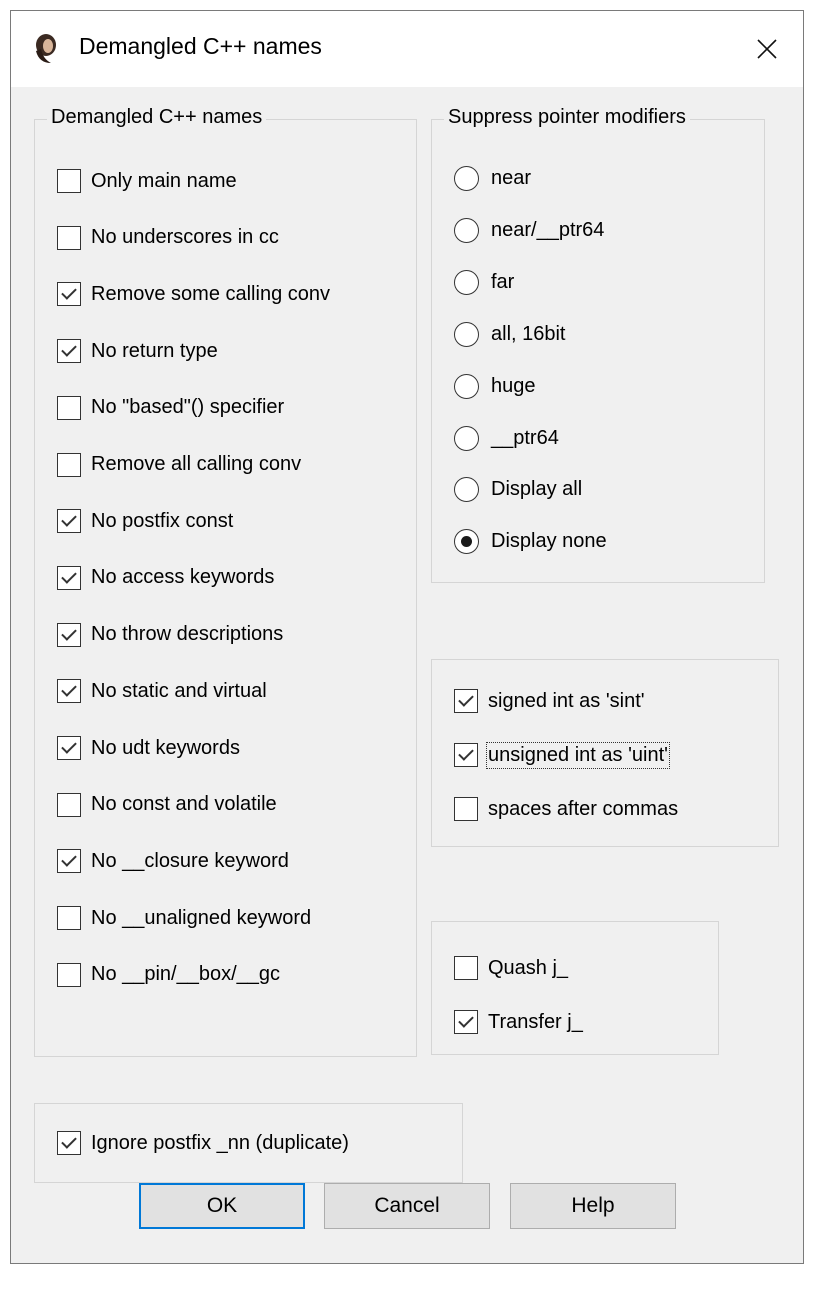 The height and width of the screenshot is (1290, 818). I want to click on checkbox-option: Remove some calling conv, so click(193, 294).